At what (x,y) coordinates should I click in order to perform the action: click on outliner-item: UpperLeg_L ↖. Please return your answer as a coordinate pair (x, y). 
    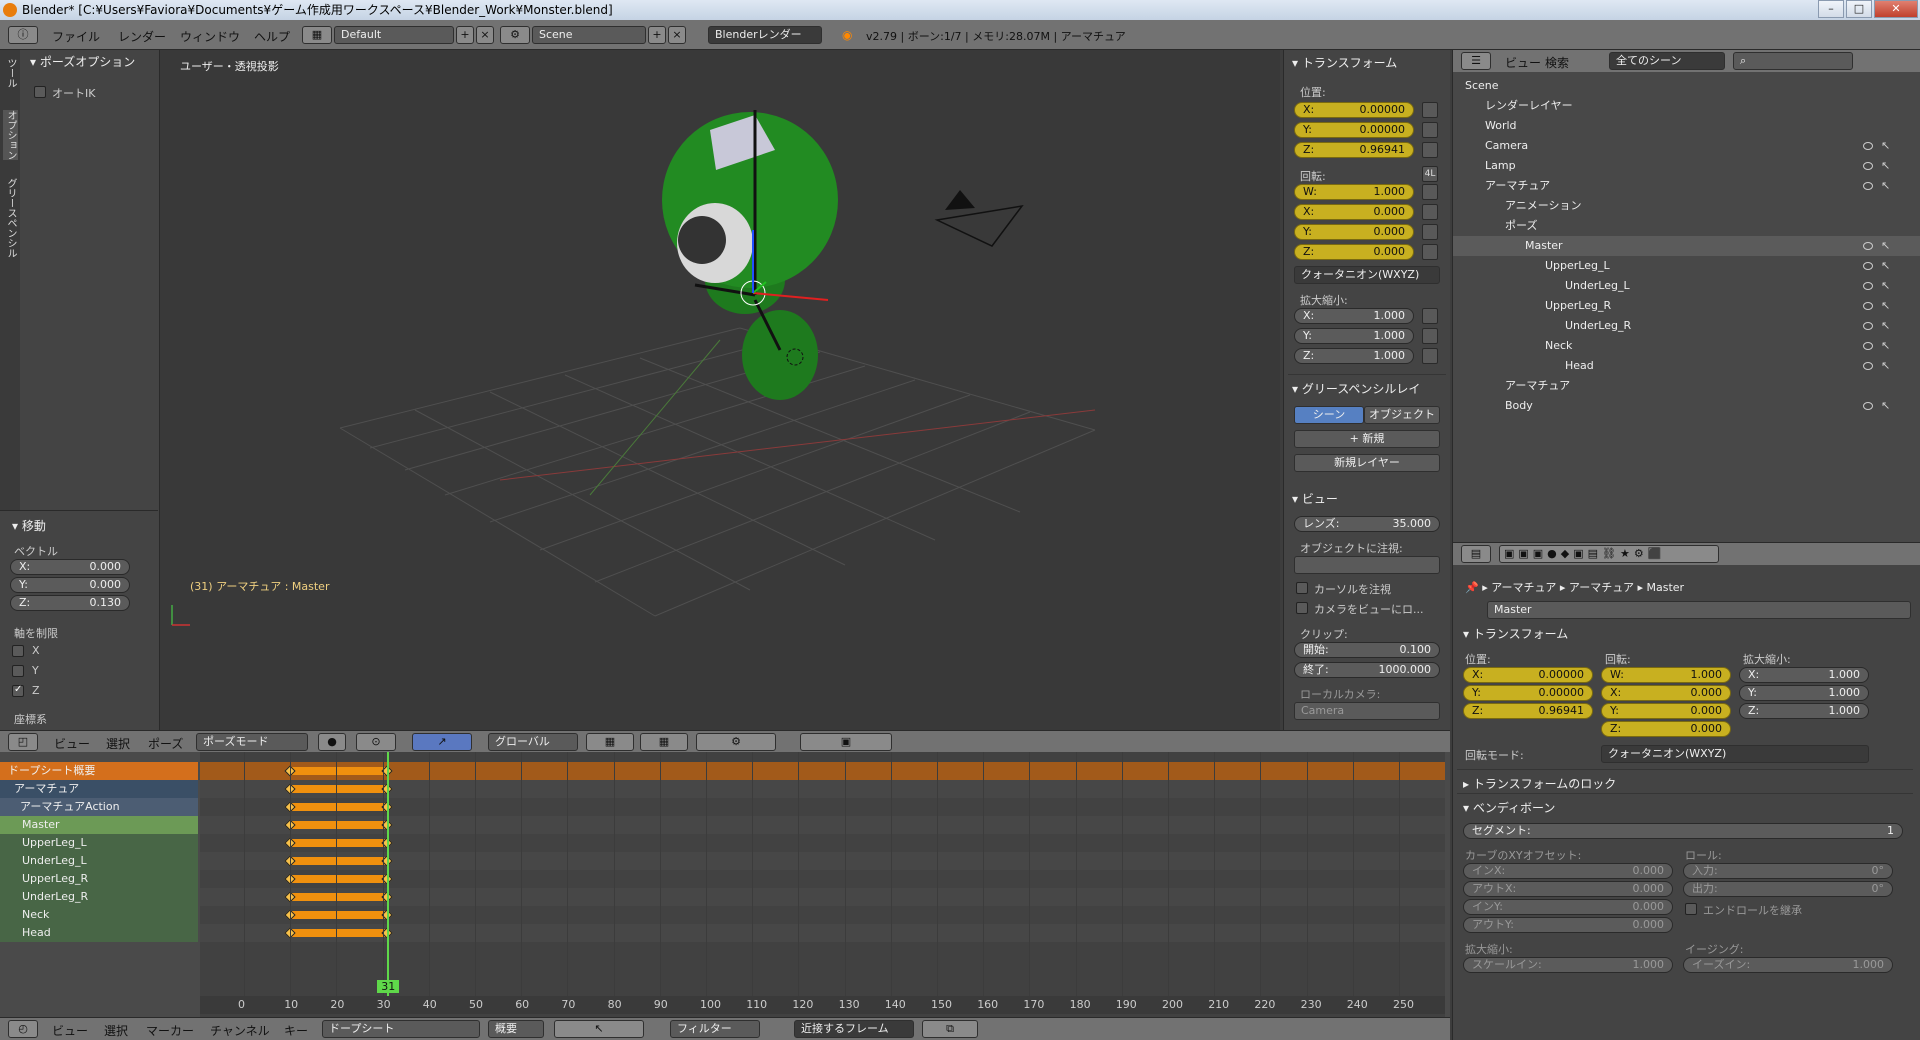
    Looking at the image, I should click on (1686, 266).